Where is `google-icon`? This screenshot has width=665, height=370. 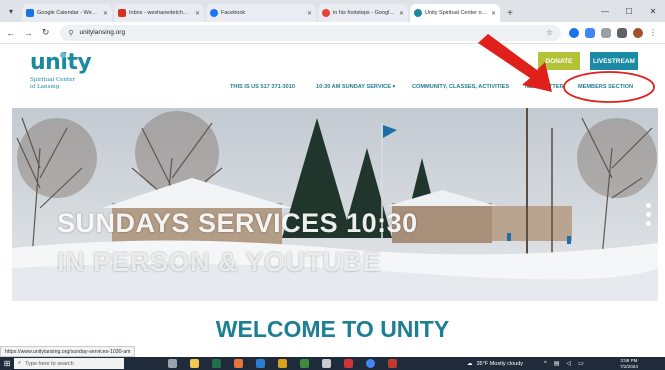 google-icon is located at coordinates (326, 13).